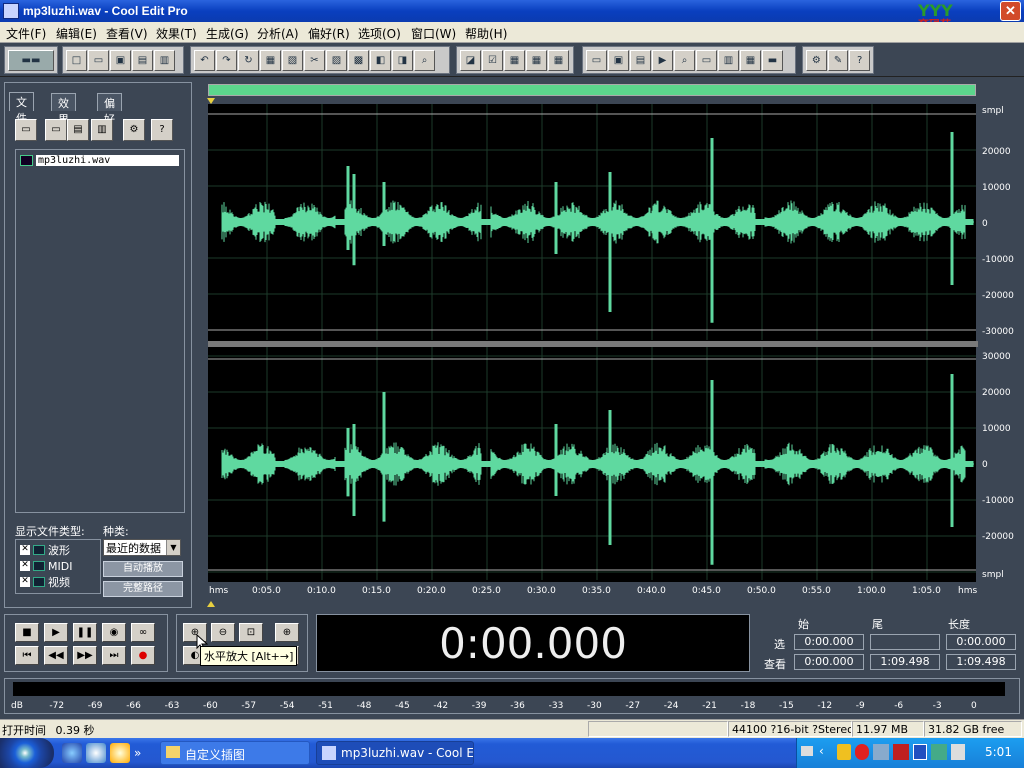 This screenshot has height=768, width=1024. Describe the element at coordinates (227, 33) in the screenshot. I see `menu-generate: 生成(G)` at that location.